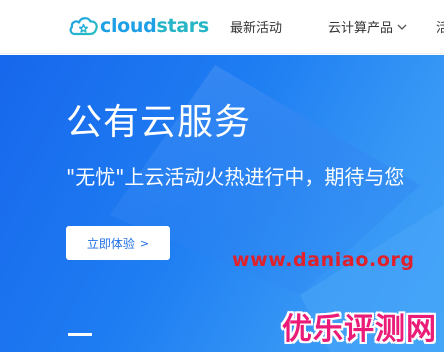  I want to click on brand-name-part1: cloud, so click(128, 26).